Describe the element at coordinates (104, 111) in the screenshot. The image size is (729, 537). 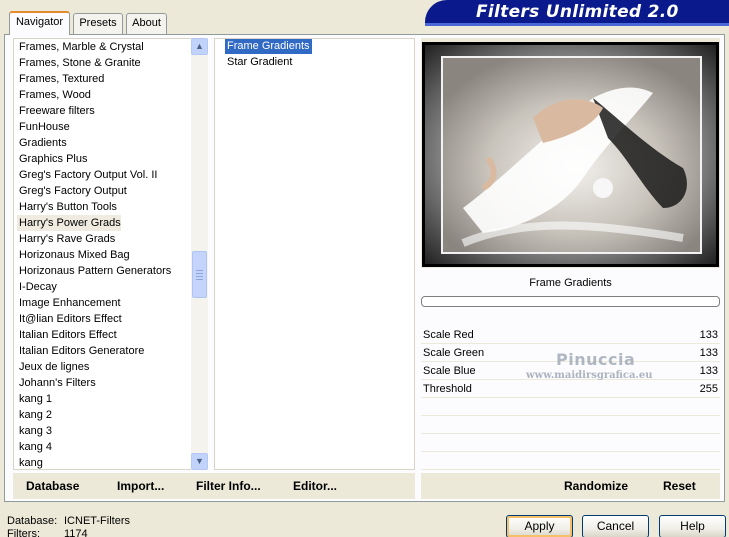
I see `category-item: Freeware filters` at that location.